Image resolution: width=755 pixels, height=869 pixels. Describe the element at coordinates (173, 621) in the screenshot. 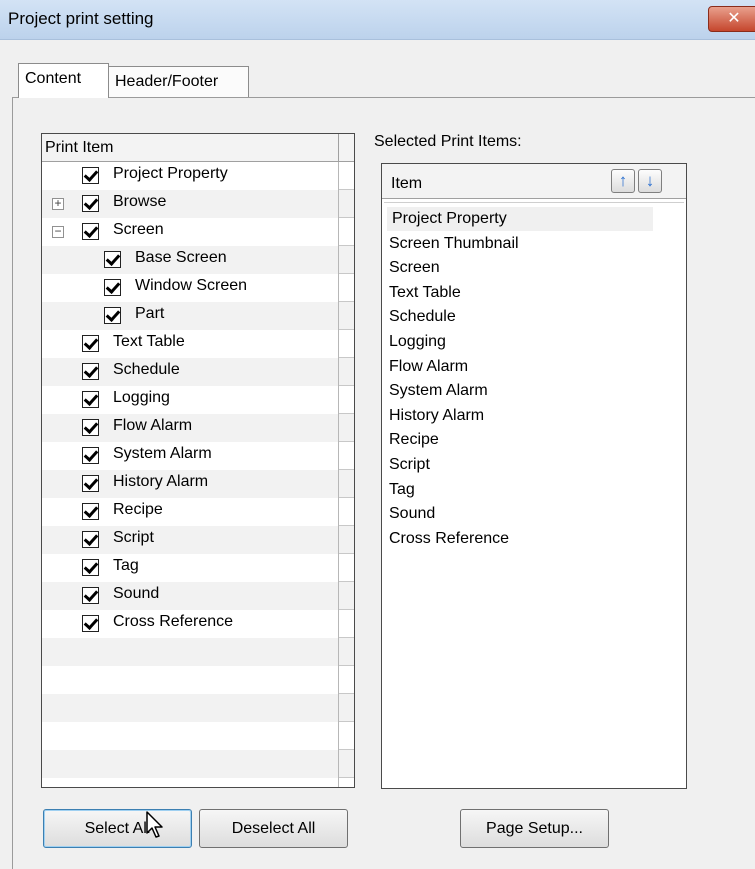

I see `tree-item-label: Cross Reference` at that location.